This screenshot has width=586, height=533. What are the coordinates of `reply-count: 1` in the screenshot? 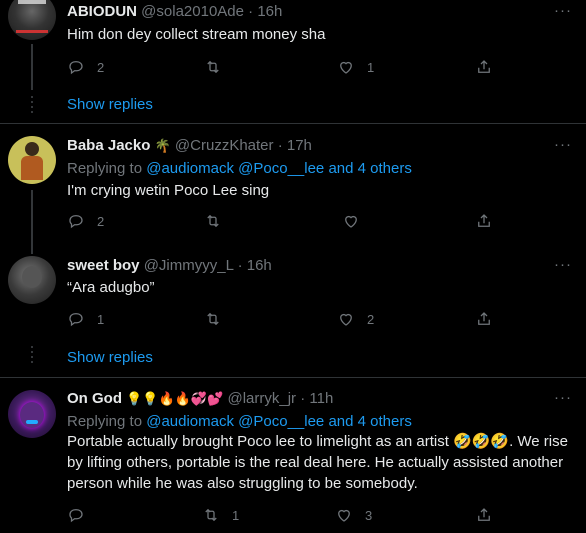 It's located at (101, 319).